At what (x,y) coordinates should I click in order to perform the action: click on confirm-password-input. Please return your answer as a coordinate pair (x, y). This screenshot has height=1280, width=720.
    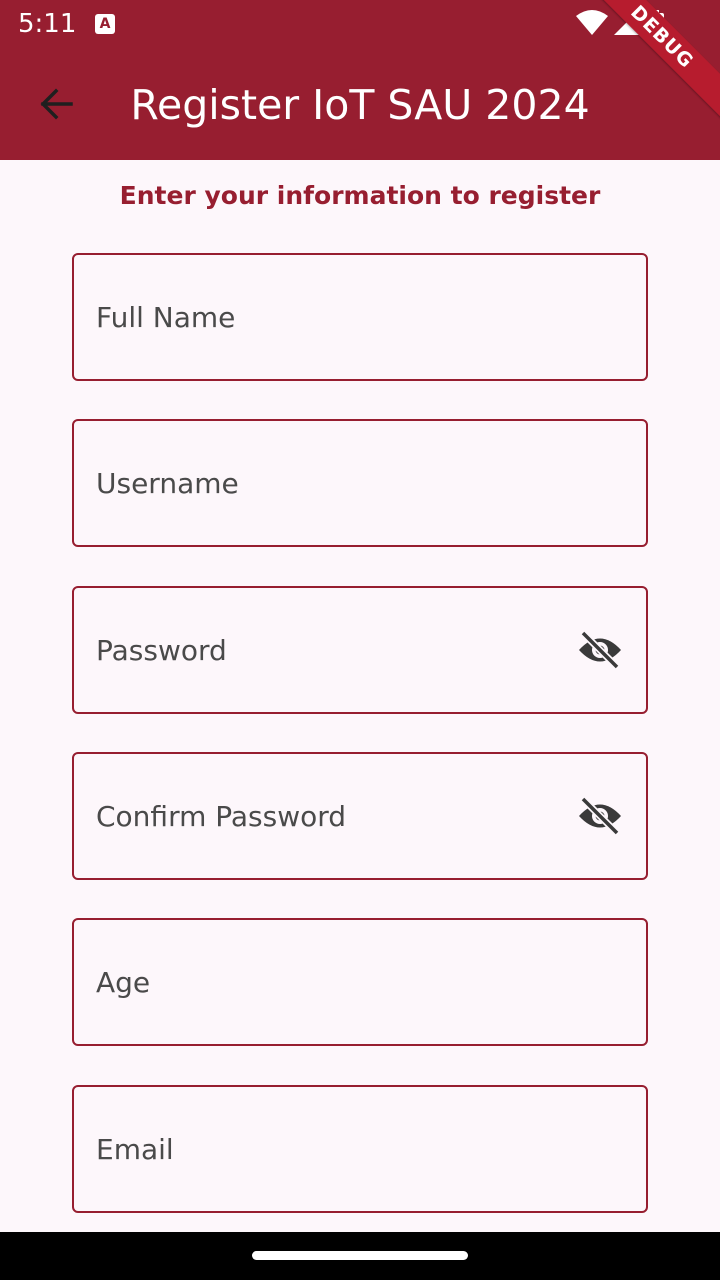
    Looking at the image, I should click on (331, 816).